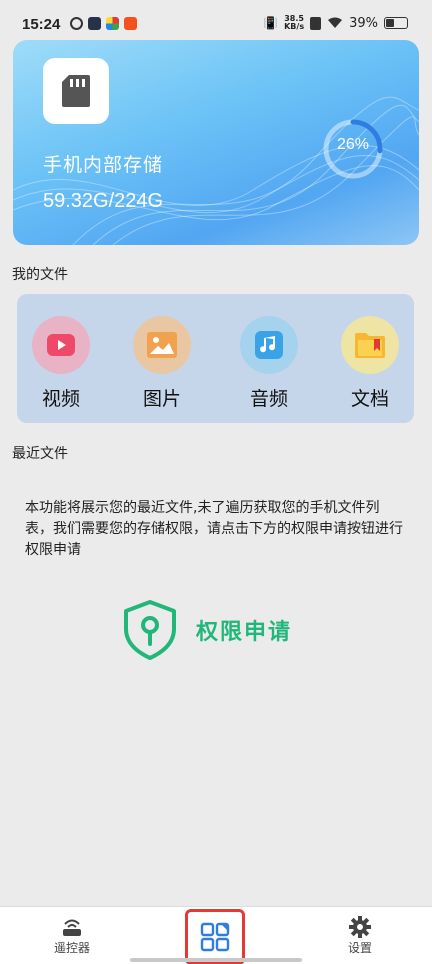  Describe the element at coordinates (162, 345) in the screenshot. I see `image-icon` at that location.